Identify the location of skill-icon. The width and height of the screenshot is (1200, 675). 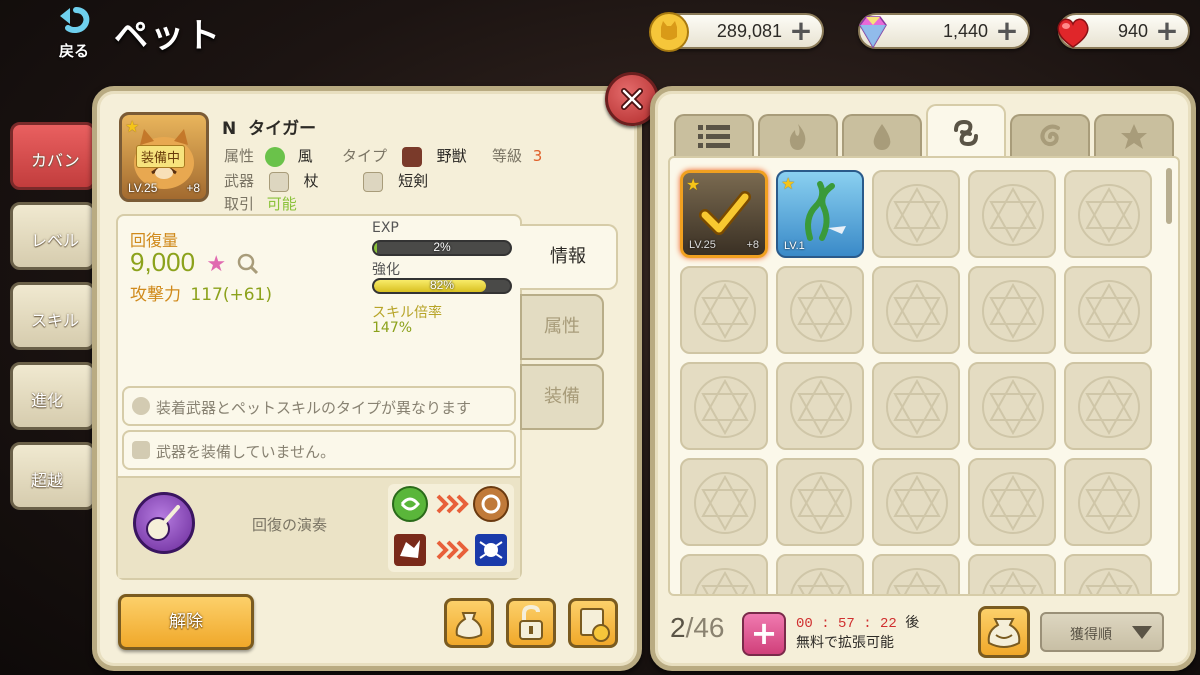
(164, 523).